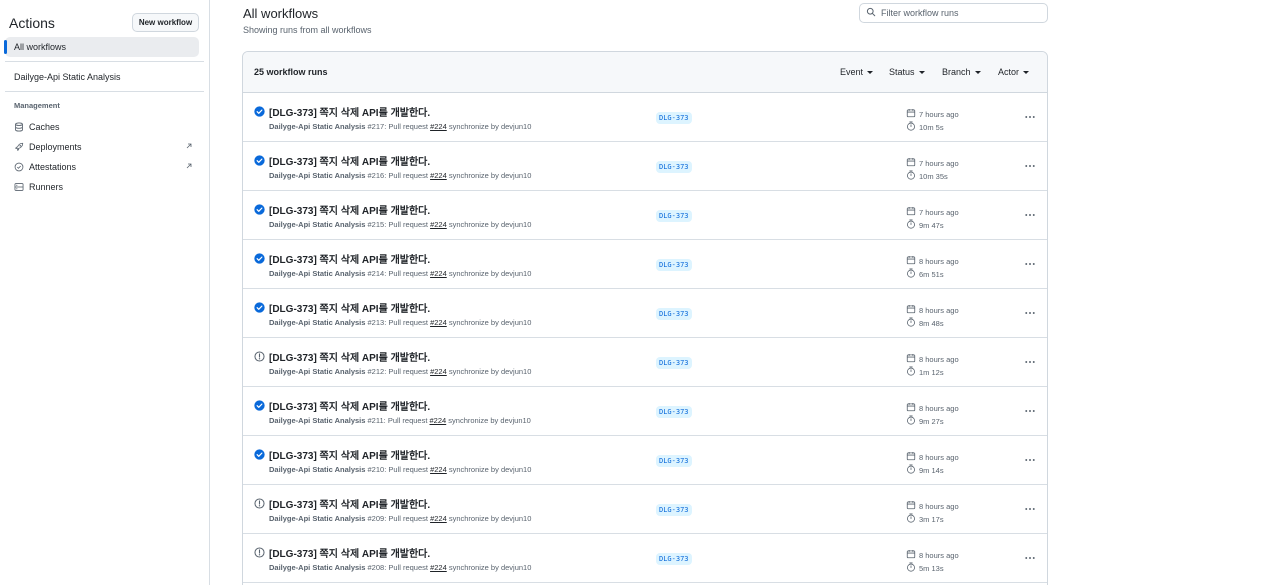 Image resolution: width=1280 pixels, height=585 pixels. I want to click on sidebar-item-deployments: Deployments, so click(102, 147).